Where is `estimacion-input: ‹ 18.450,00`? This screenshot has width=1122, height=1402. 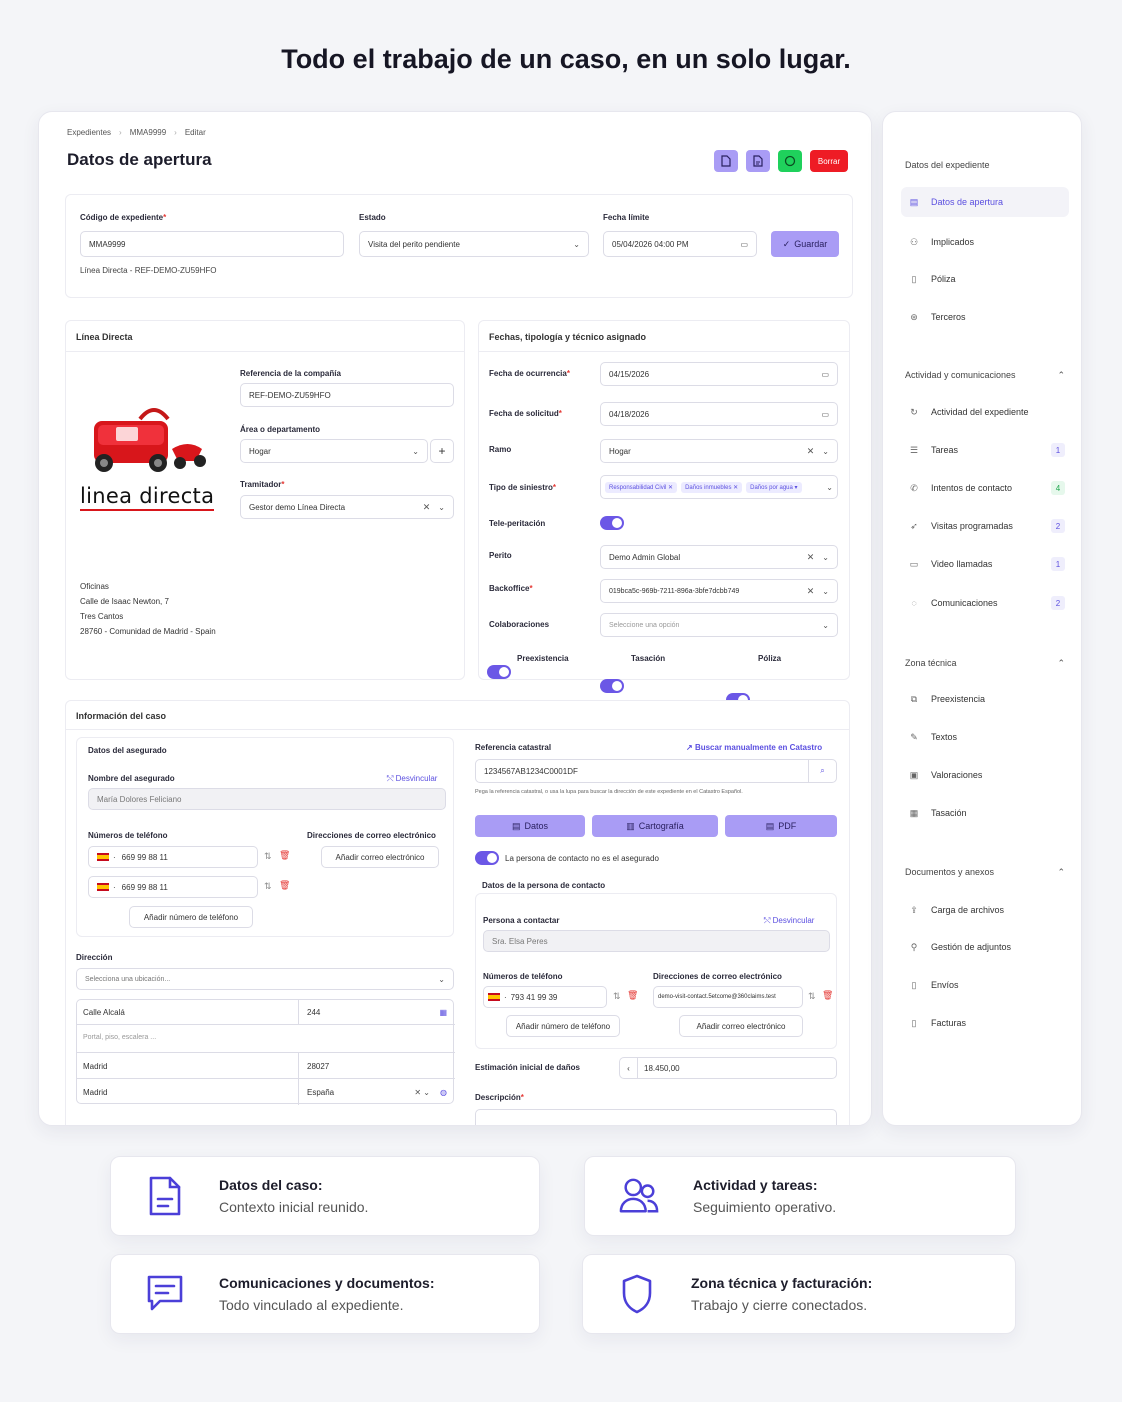 estimacion-input: ‹ 18.450,00 is located at coordinates (728, 1068).